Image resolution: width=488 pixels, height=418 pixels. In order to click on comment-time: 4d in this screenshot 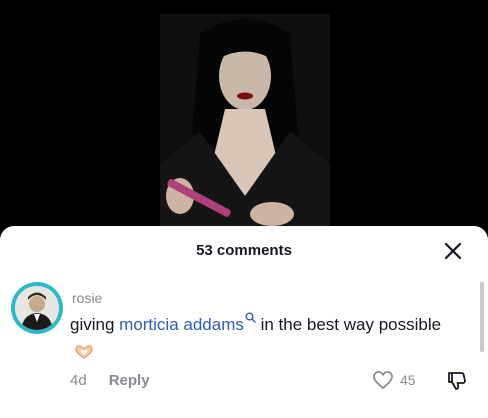, I will do `click(78, 380)`.